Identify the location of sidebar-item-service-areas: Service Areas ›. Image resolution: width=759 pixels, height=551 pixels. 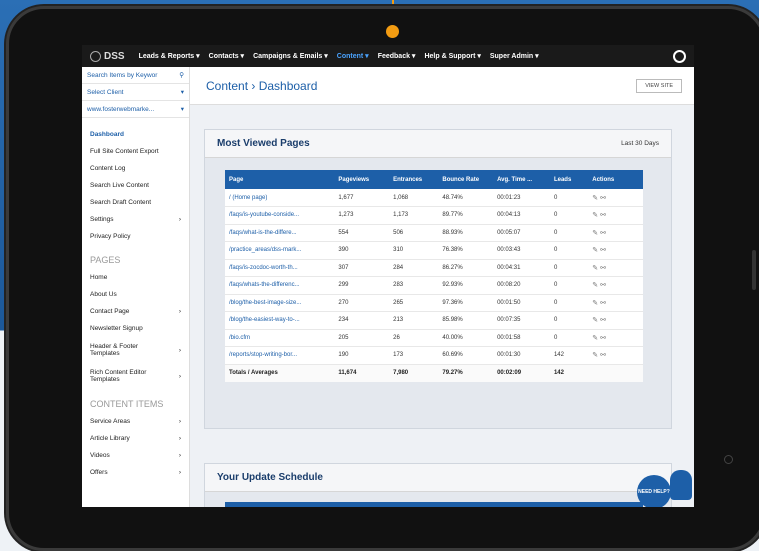
(135, 421).